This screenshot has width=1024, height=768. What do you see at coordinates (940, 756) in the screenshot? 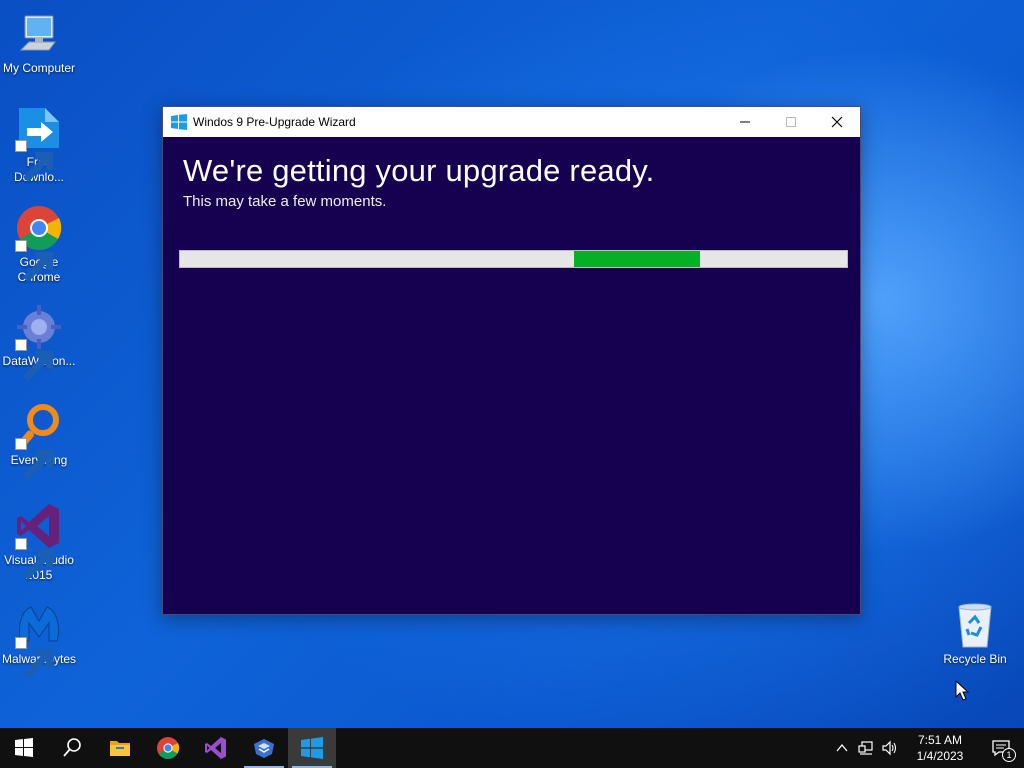
I see `clock-date: 1/4/2023` at bounding box center [940, 756].